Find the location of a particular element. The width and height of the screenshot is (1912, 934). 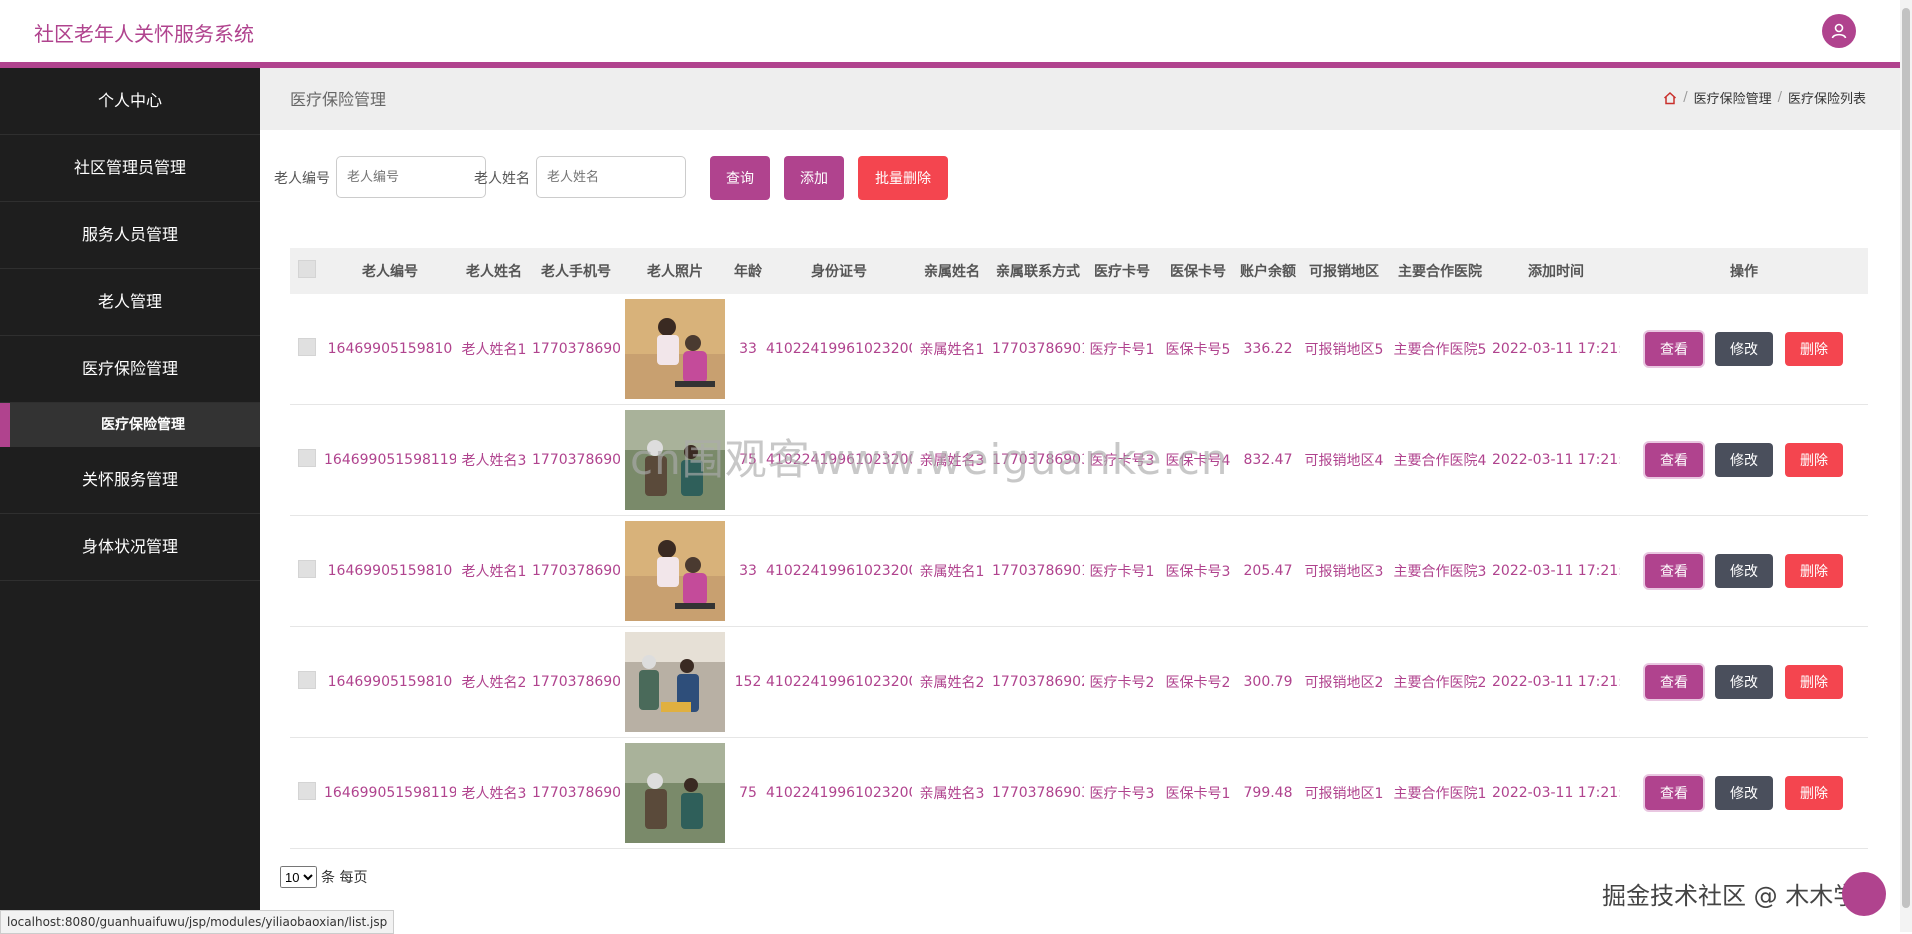

column-header: 身份证号 is located at coordinates (839, 271).